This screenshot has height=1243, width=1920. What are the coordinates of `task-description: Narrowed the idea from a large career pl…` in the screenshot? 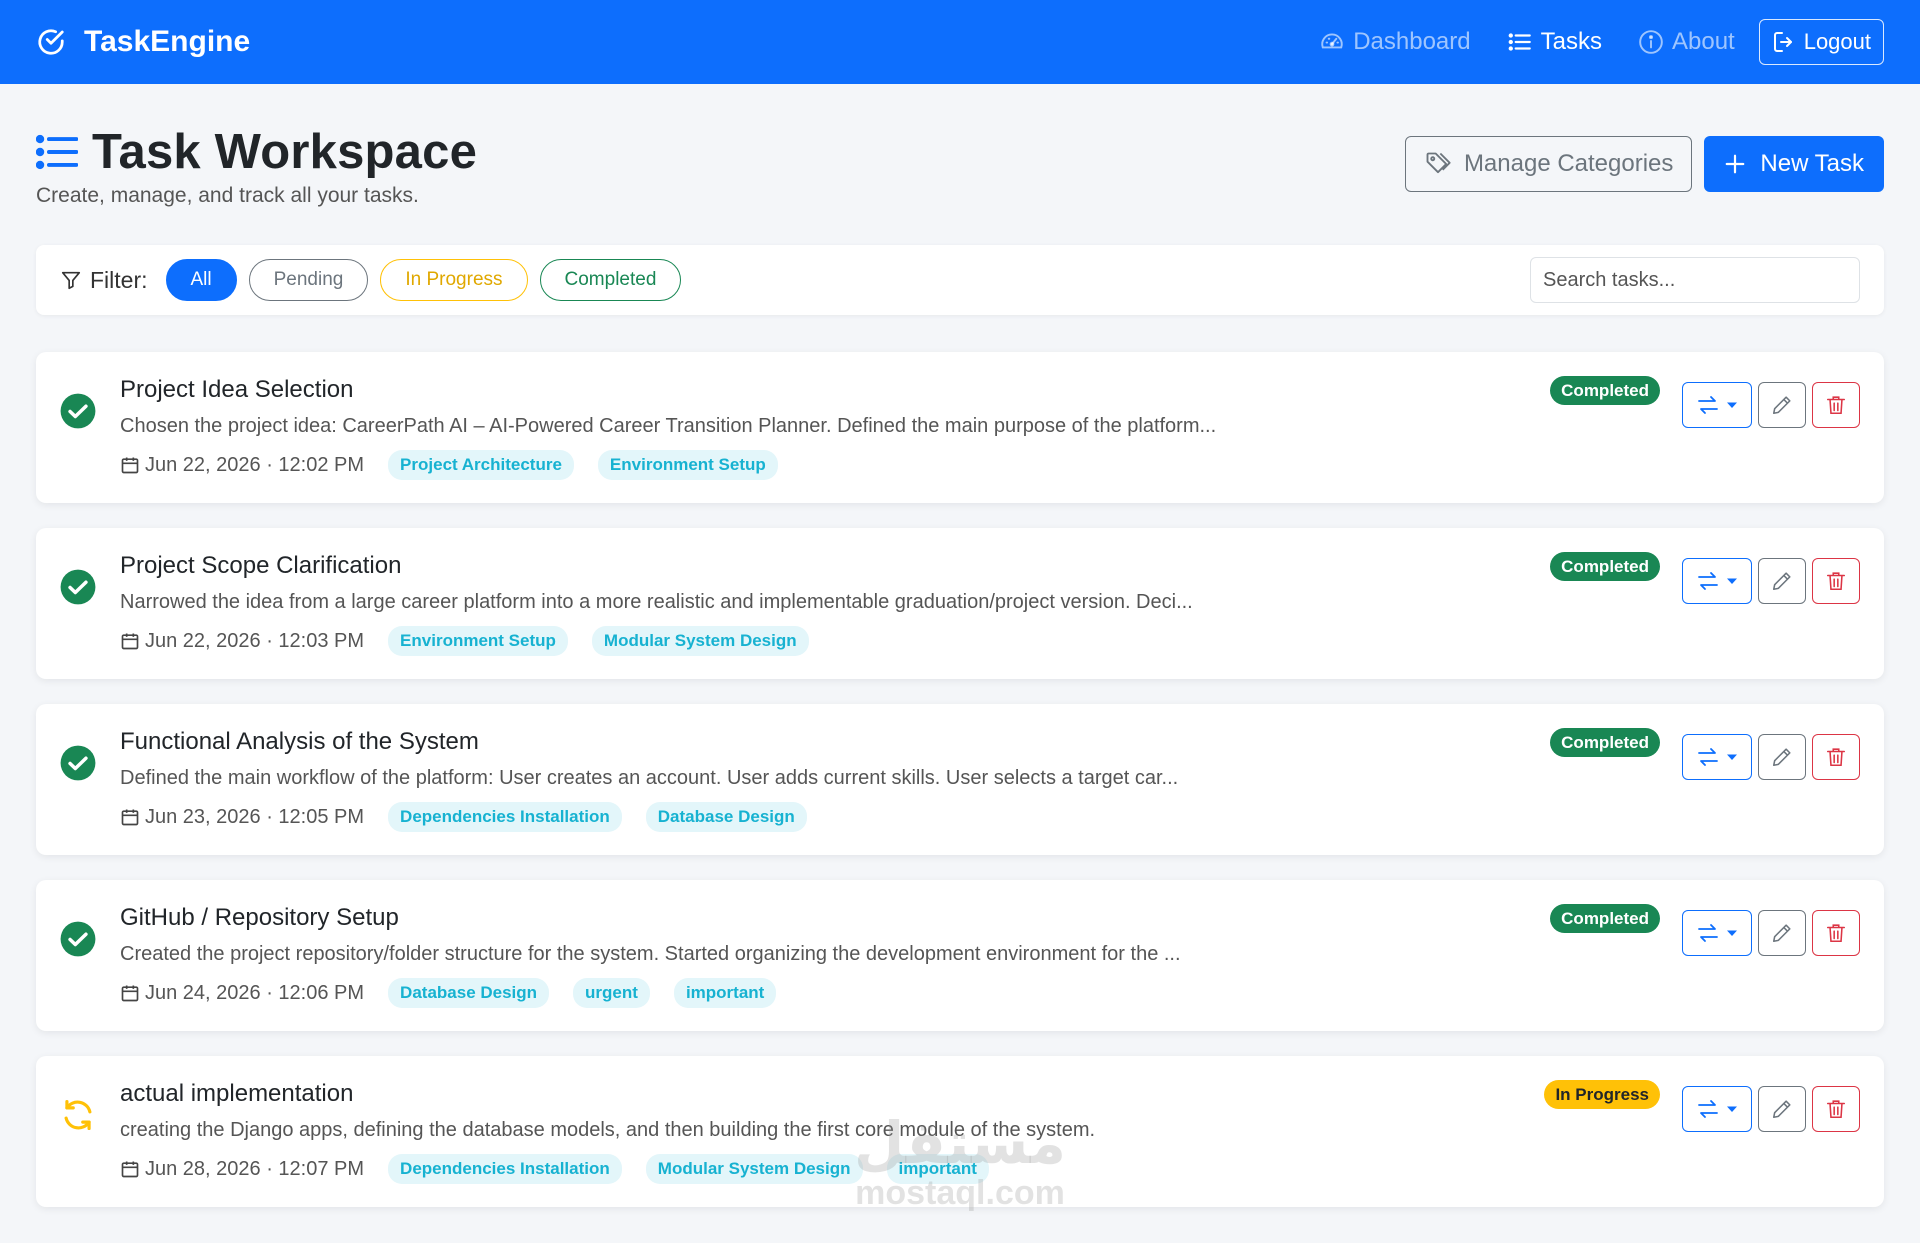 It's located at (656, 602).